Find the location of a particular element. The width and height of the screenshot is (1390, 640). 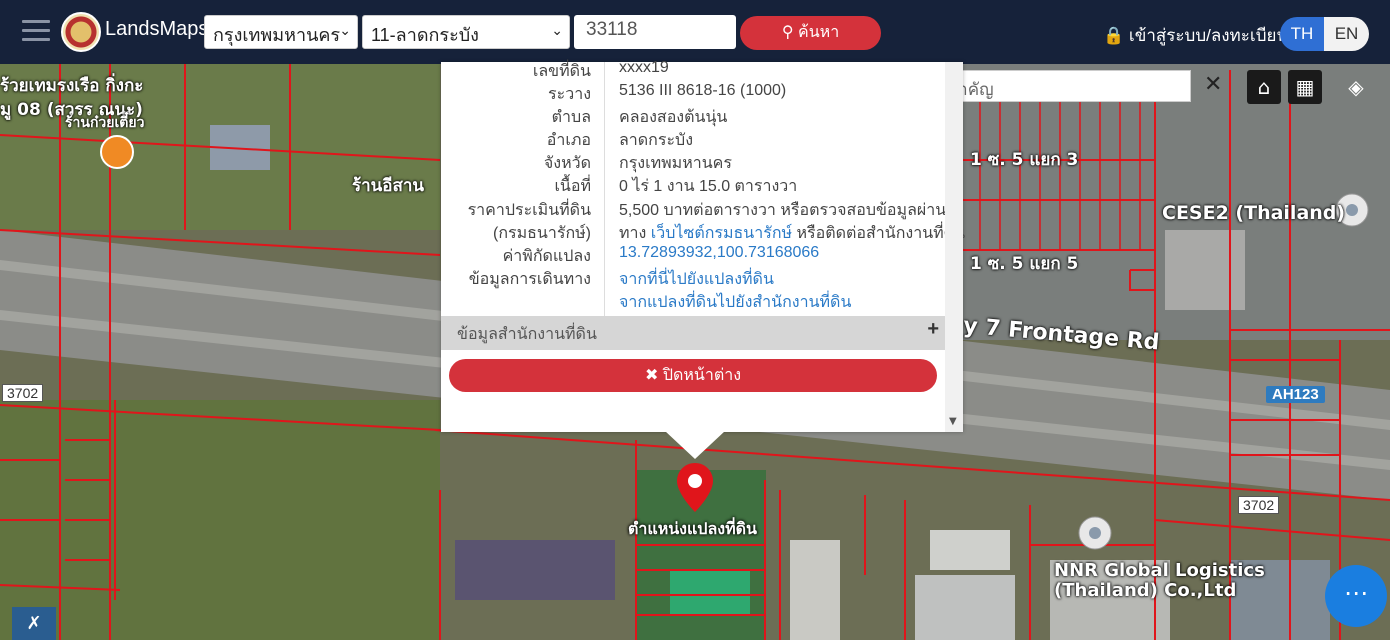

price-text: ทาง is located at coordinates (635, 233).